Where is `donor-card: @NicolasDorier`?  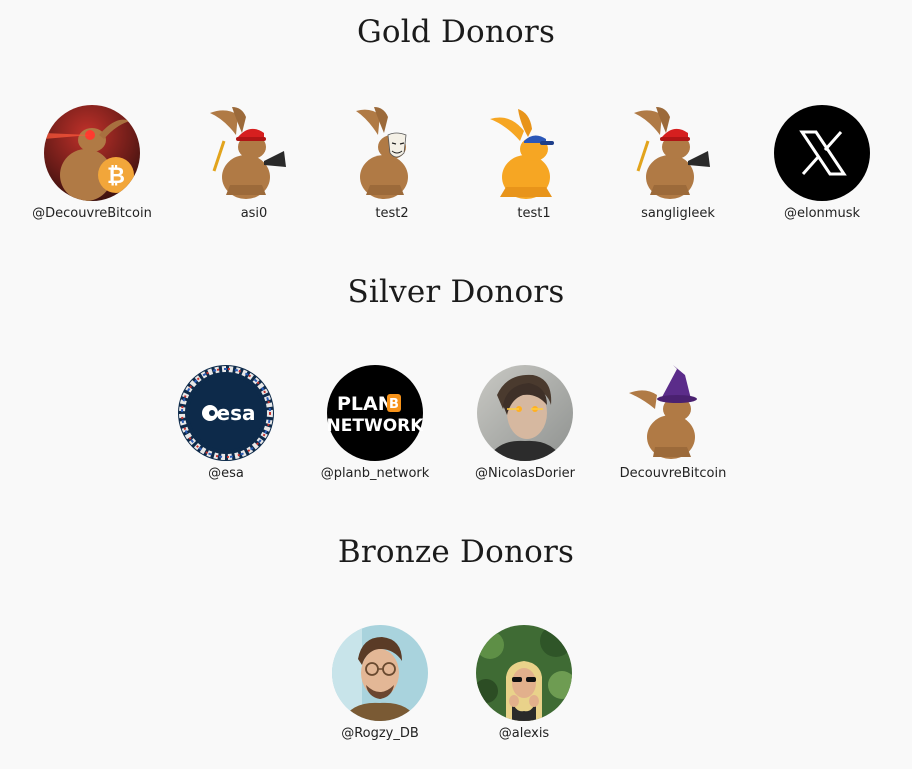 donor-card: @NicolasDorier is located at coordinates (525, 423).